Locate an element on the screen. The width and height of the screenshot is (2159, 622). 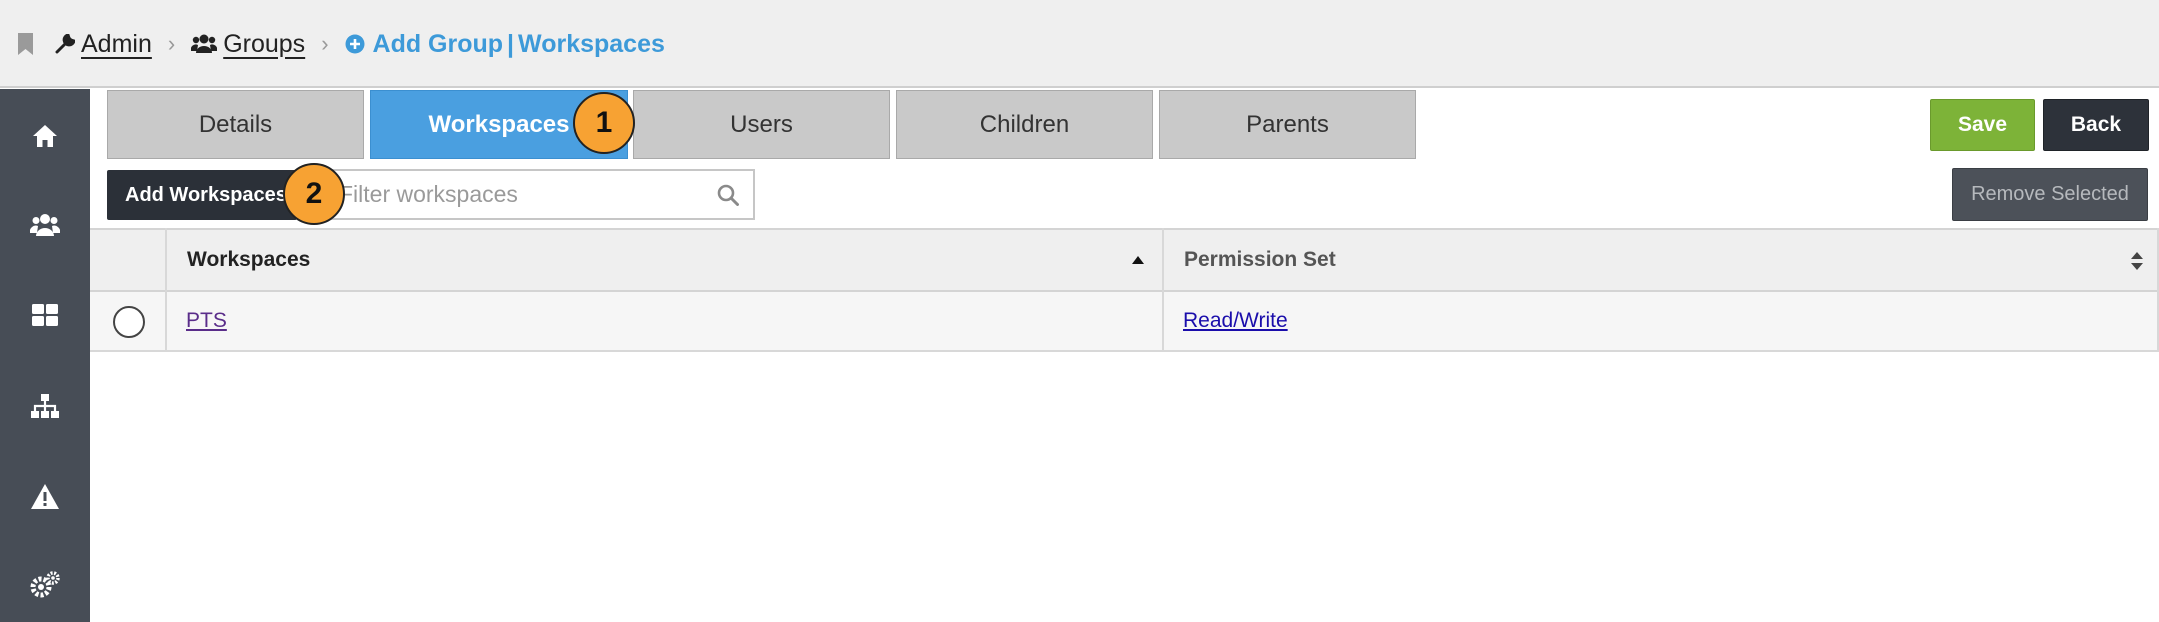
breadcrumb-groups: Groups is located at coordinates (248, 44).